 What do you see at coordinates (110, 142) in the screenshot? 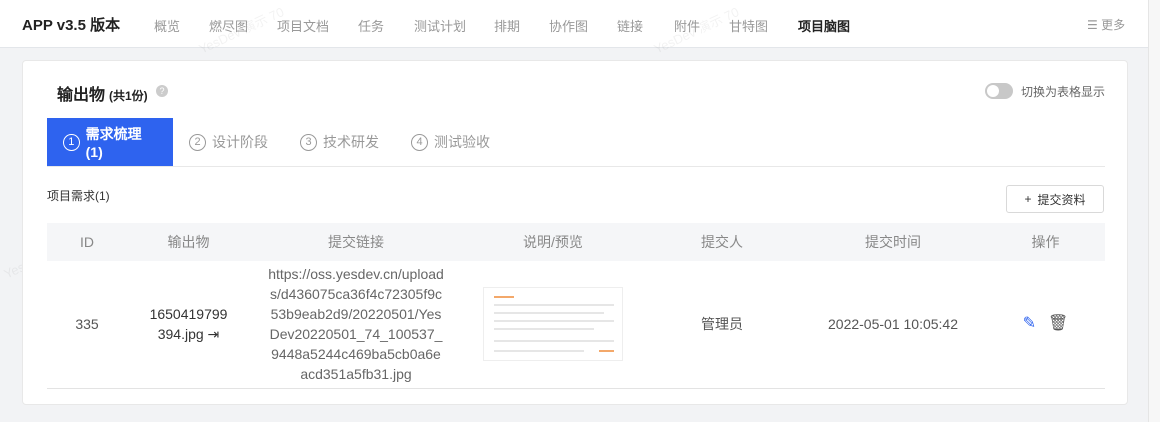
I see `tab-requirements: 1 需求梳理(1)` at bounding box center [110, 142].